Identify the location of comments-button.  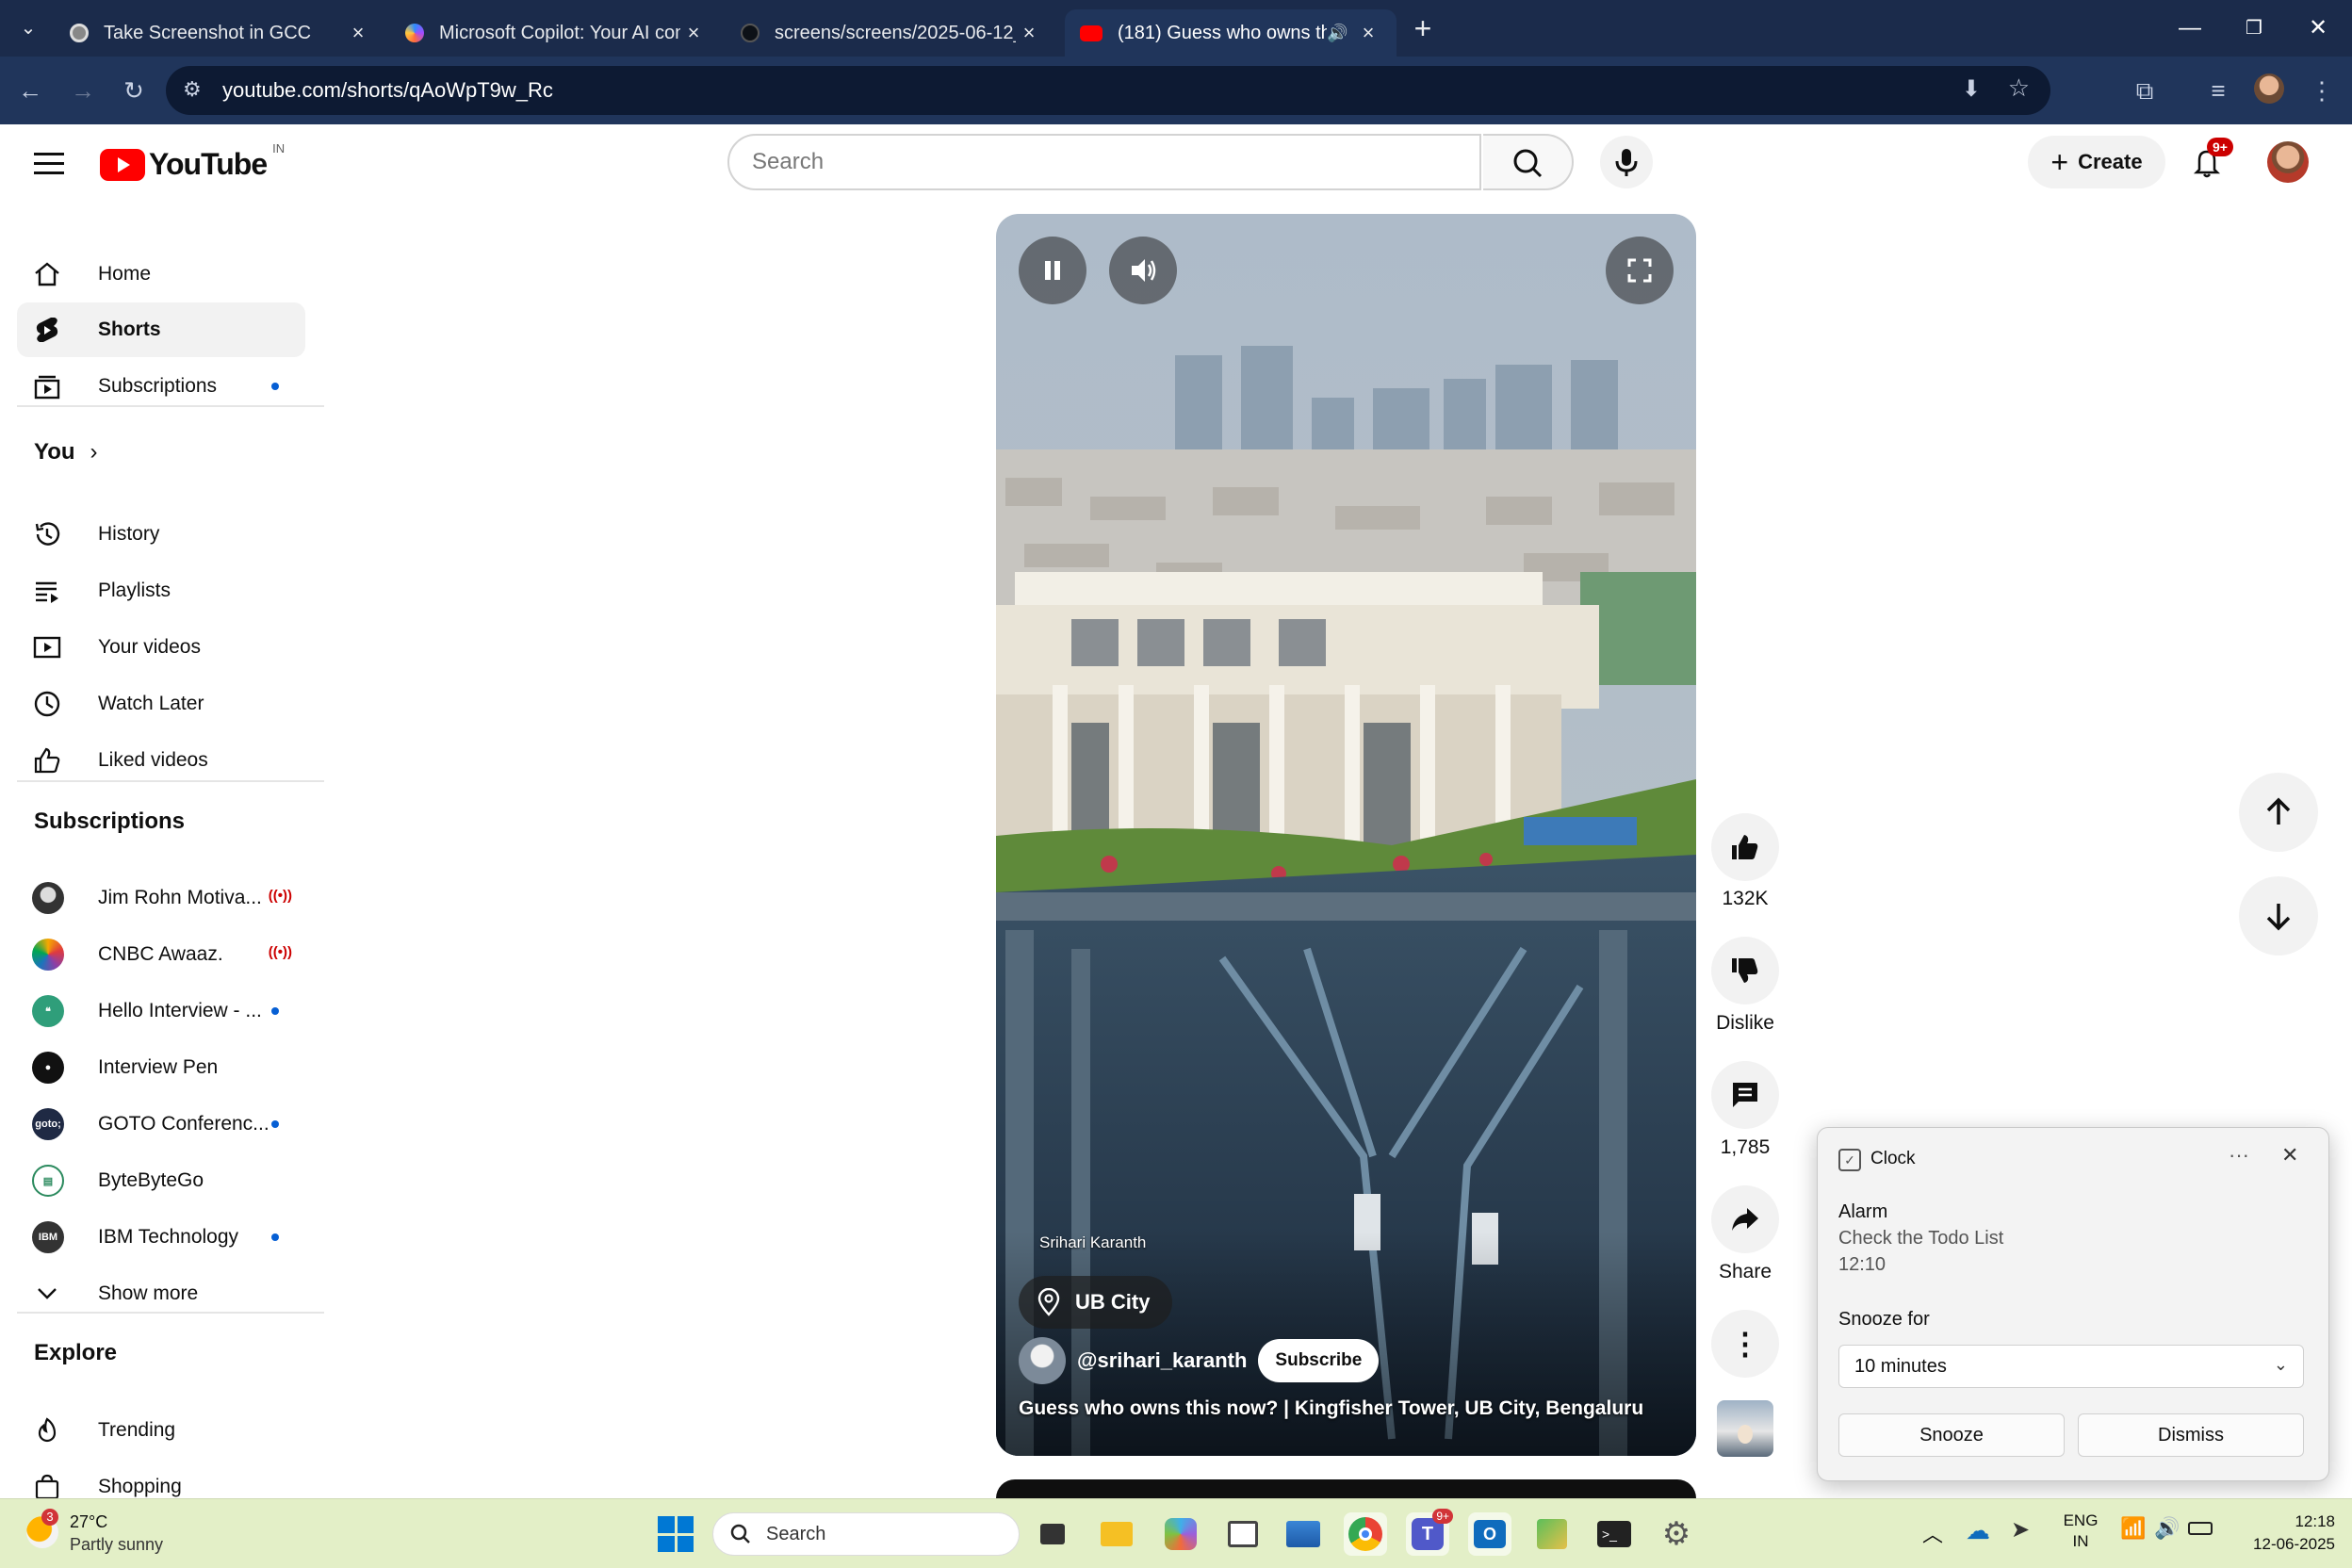
(1745, 1095).